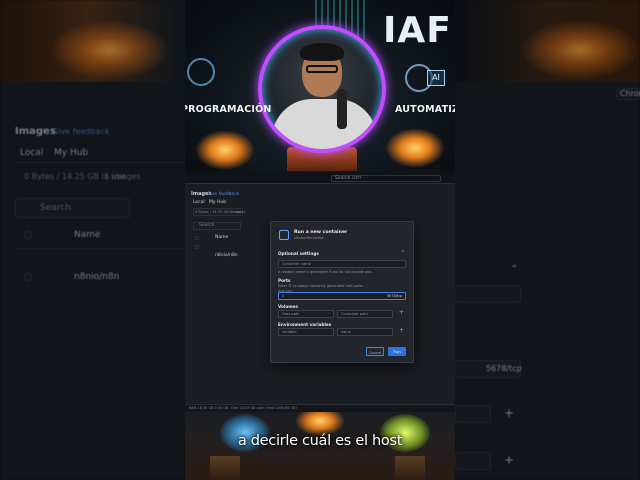 The width and height of the screenshot is (640, 480). Describe the element at coordinates (284, 235) in the screenshot. I see `container-icon` at that location.